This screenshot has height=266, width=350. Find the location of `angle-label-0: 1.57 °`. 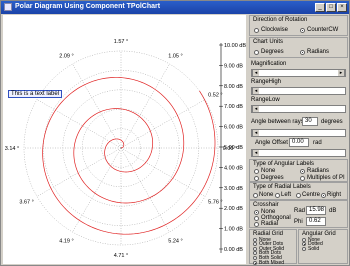

angle-label-0: 1.57 ° is located at coordinates (121, 42).